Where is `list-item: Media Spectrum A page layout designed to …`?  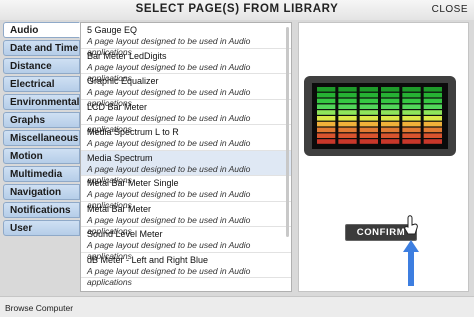 list-item: Media Spectrum A page layout designed to … is located at coordinates (186, 167).